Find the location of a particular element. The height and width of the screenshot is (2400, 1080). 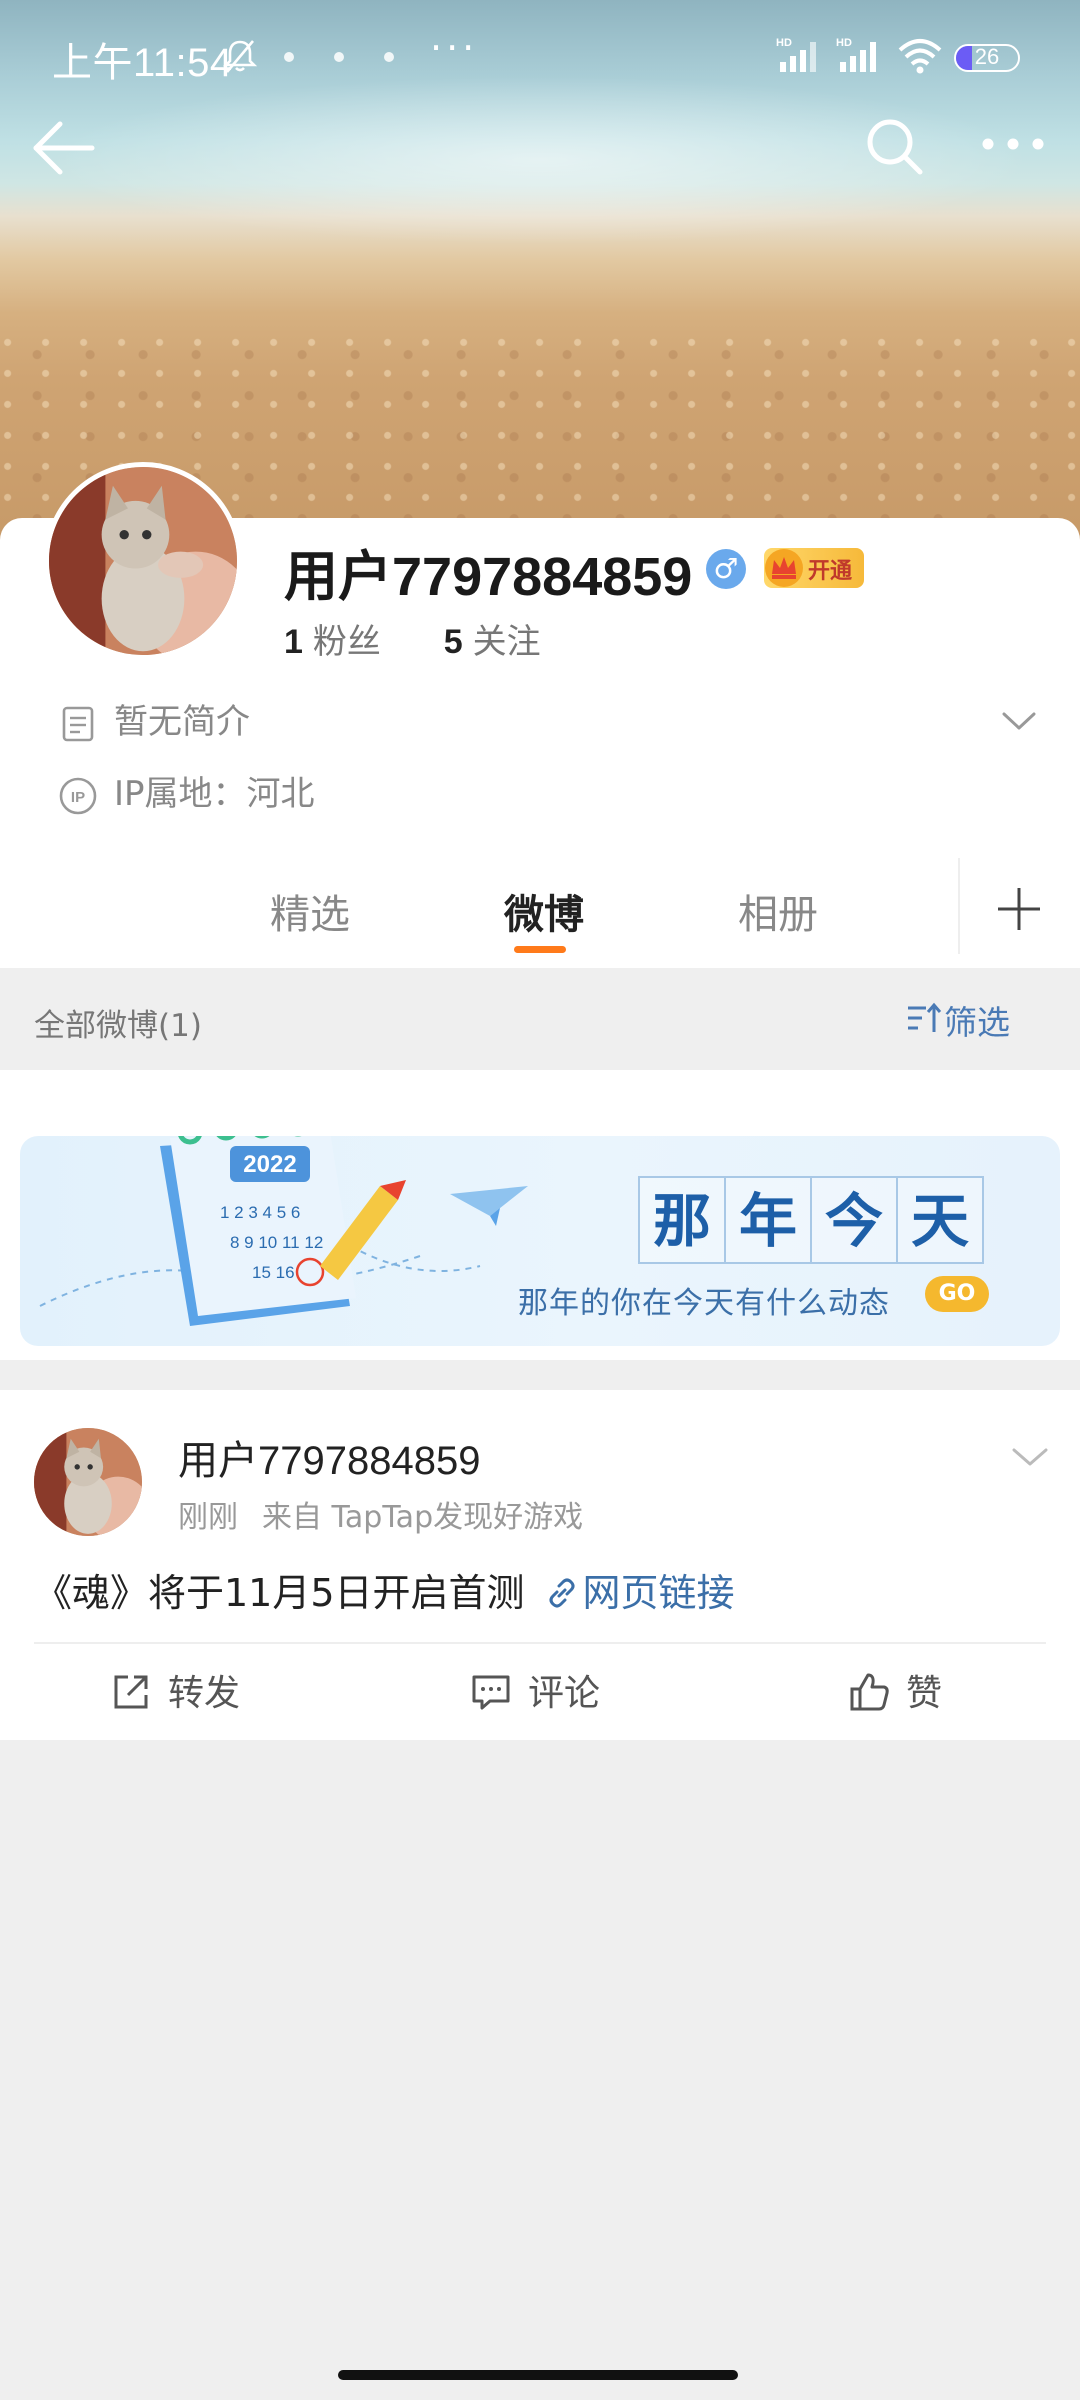

following-stat: 5 关注 is located at coordinates (492, 638).